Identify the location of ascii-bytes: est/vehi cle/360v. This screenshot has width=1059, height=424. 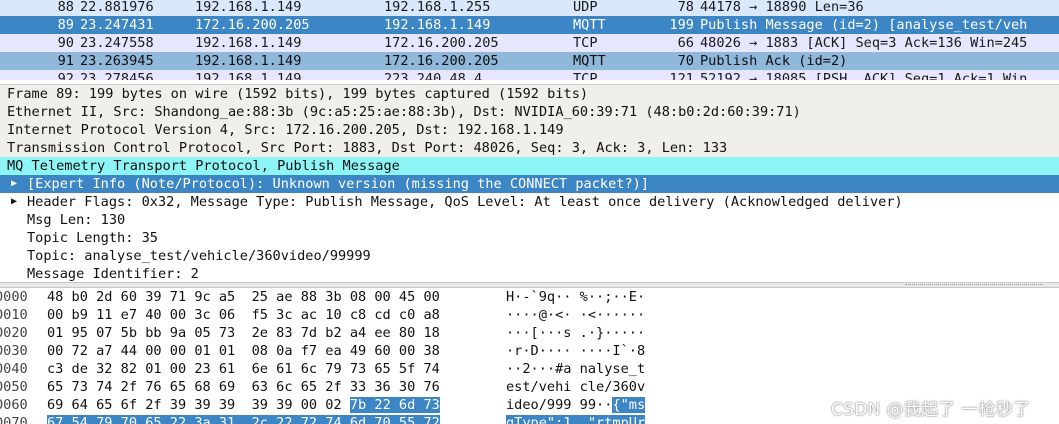
(575, 387).